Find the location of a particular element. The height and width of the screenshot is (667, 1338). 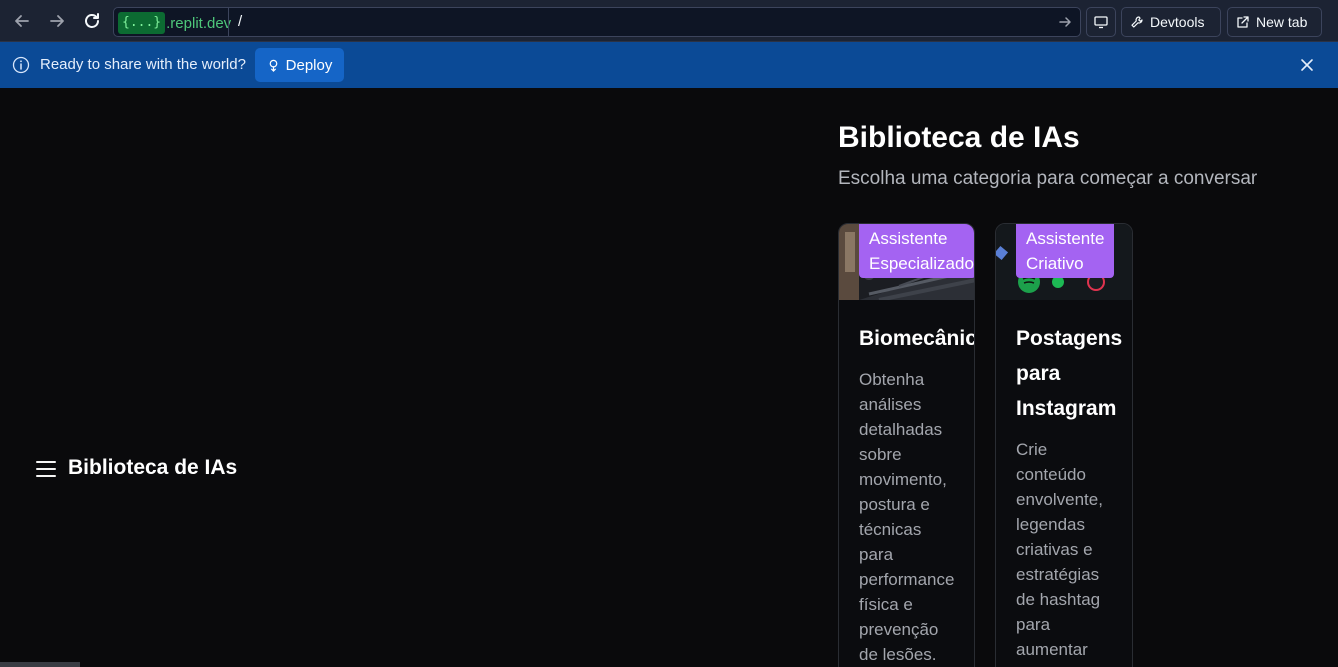

card-title: Postagens para Instagram is located at coordinates (1069, 373).